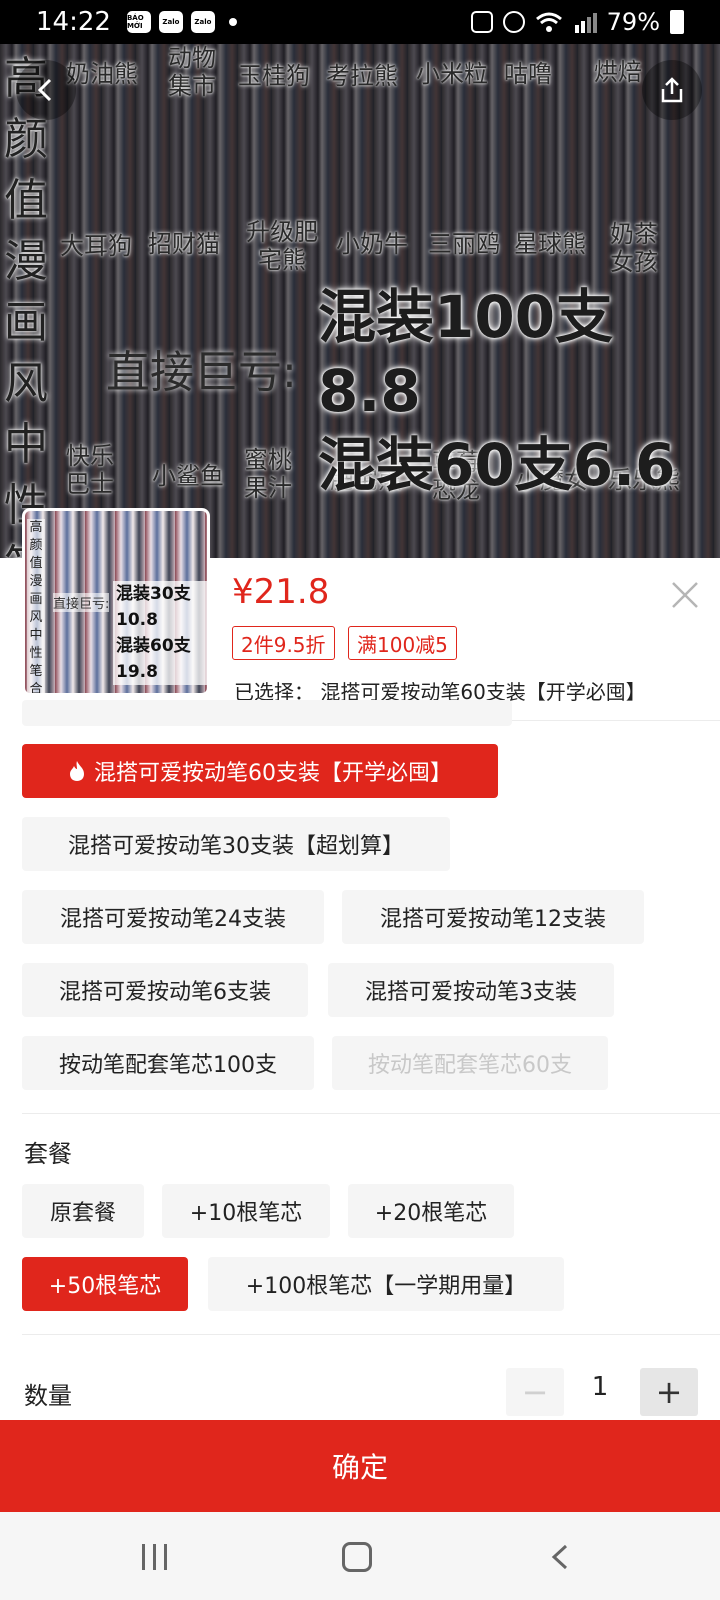  I want to click on sku-option-label: 混搭可爱按动笔60支装【开学必囤】, so click(273, 773).